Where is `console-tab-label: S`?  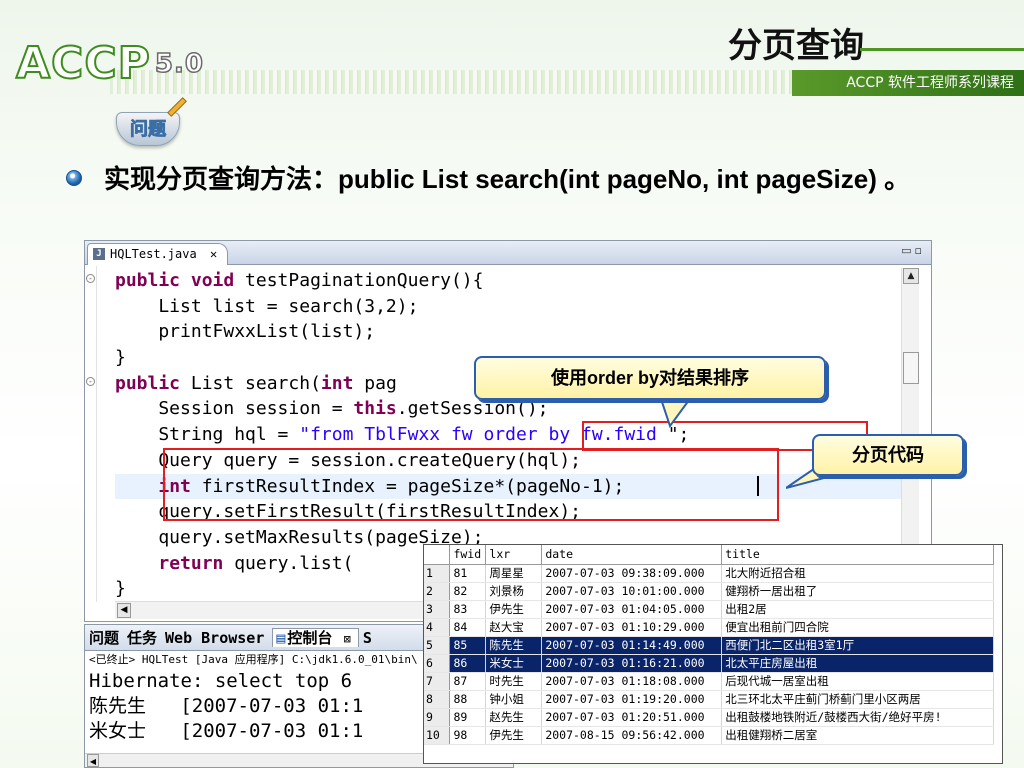 console-tab-label: S is located at coordinates (367, 638).